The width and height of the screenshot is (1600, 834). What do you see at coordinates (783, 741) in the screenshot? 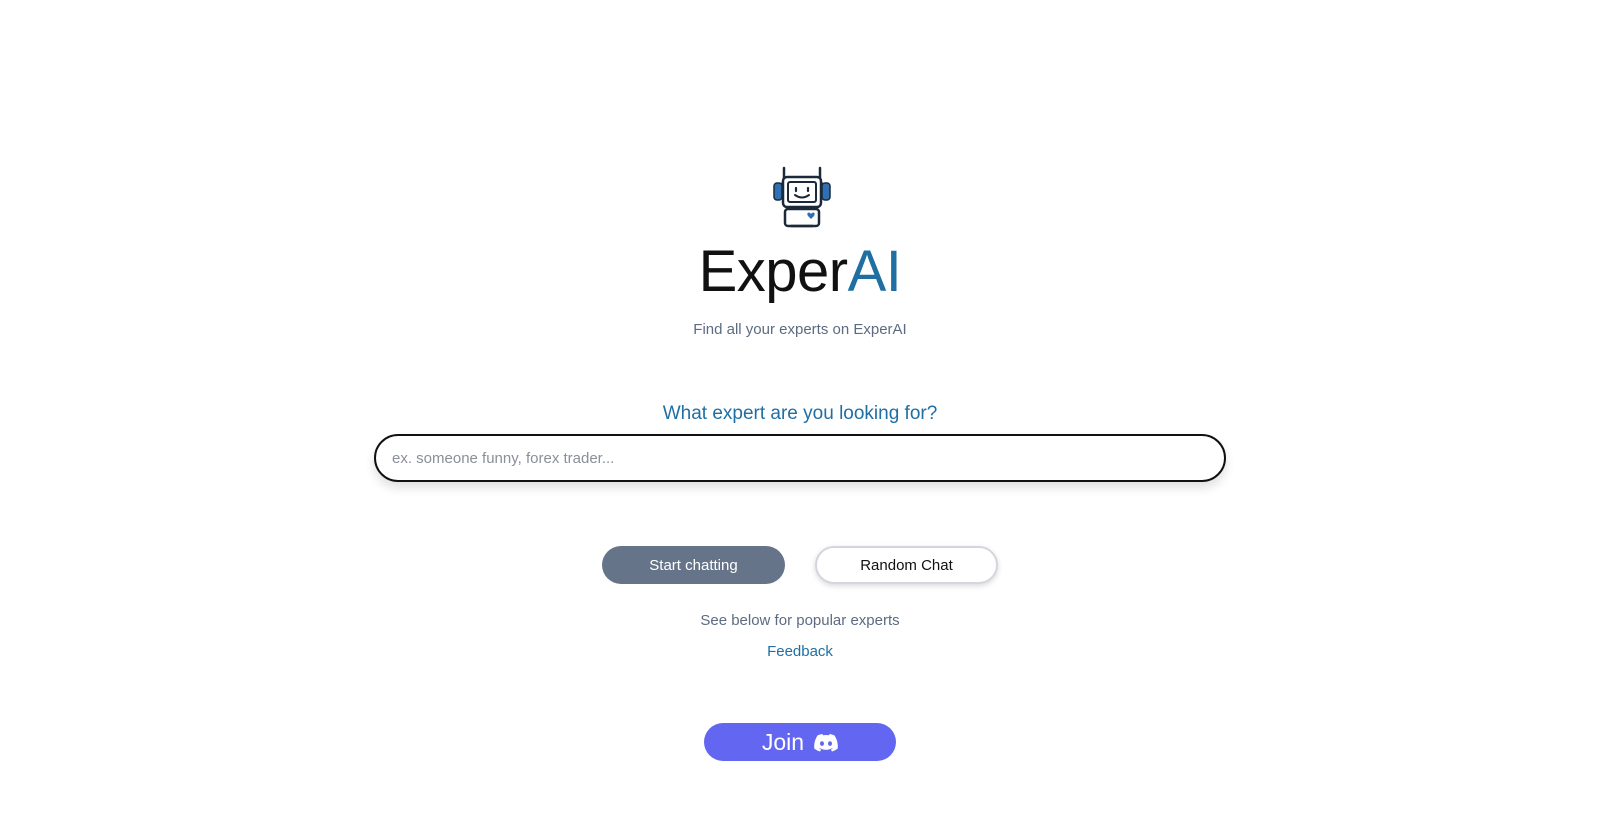
I see `join-label: Join` at bounding box center [783, 741].